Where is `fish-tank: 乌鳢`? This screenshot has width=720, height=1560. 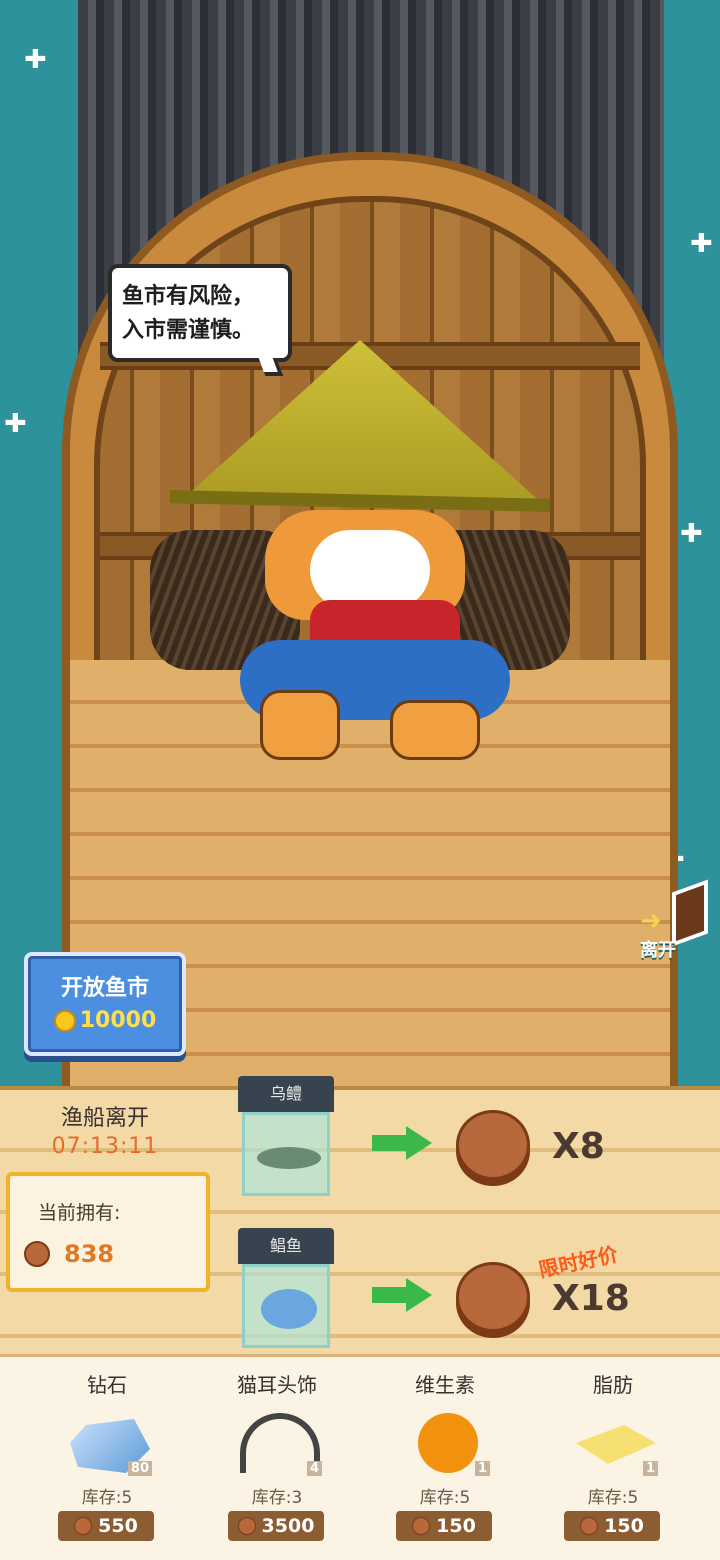
fish-tank: 乌鳢 is located at coordinates (286, 1136).